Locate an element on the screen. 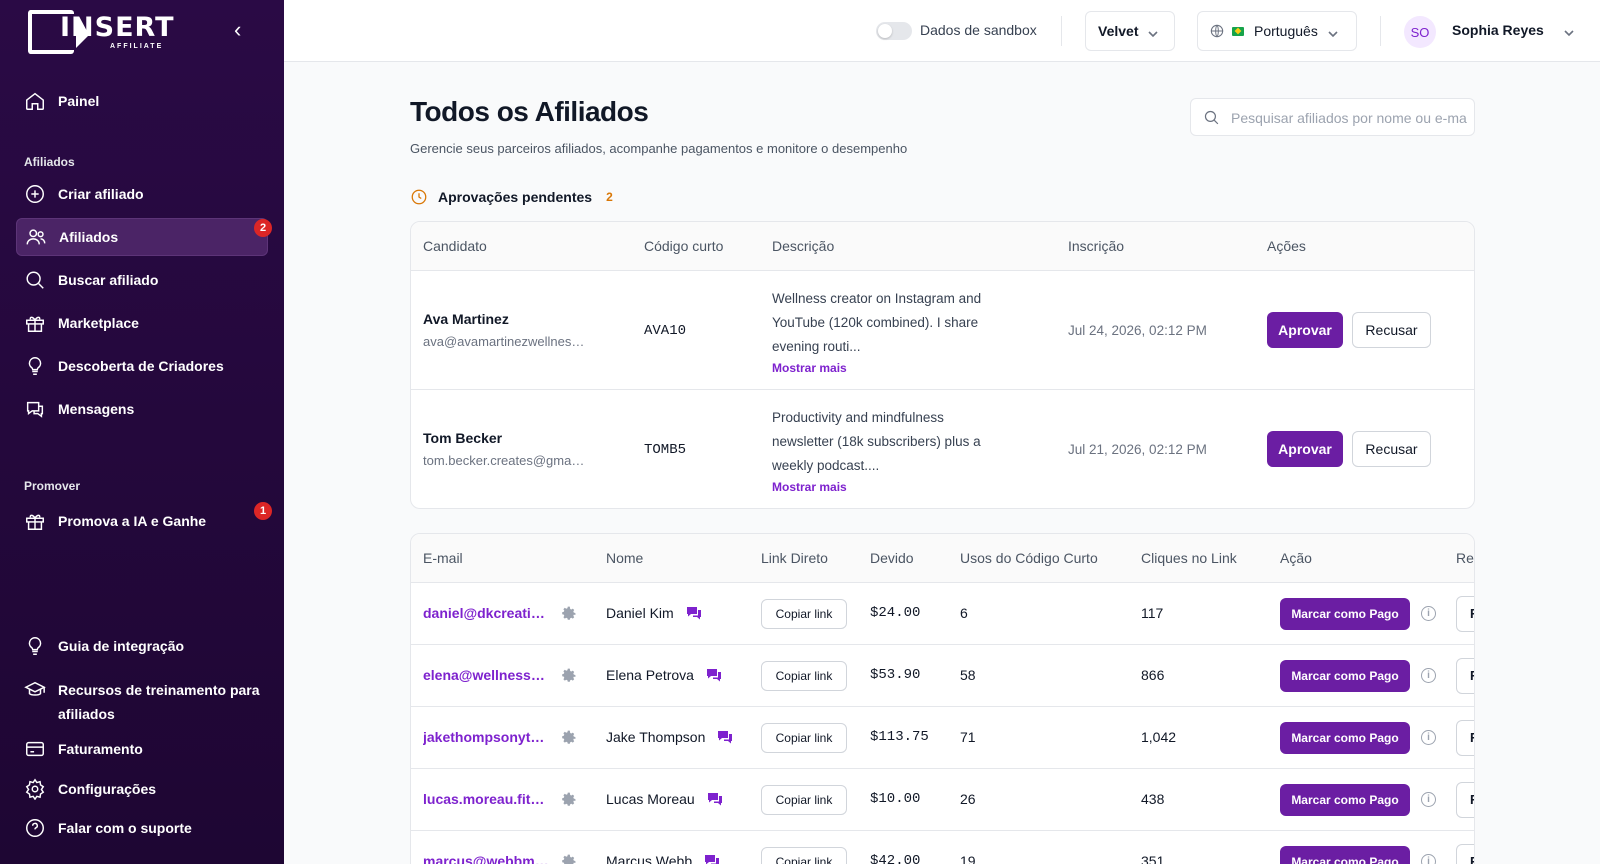 The height and width of the screenshot is (864, 1600). column-header: Cliques no Link is located at coordinates (1189, 558).